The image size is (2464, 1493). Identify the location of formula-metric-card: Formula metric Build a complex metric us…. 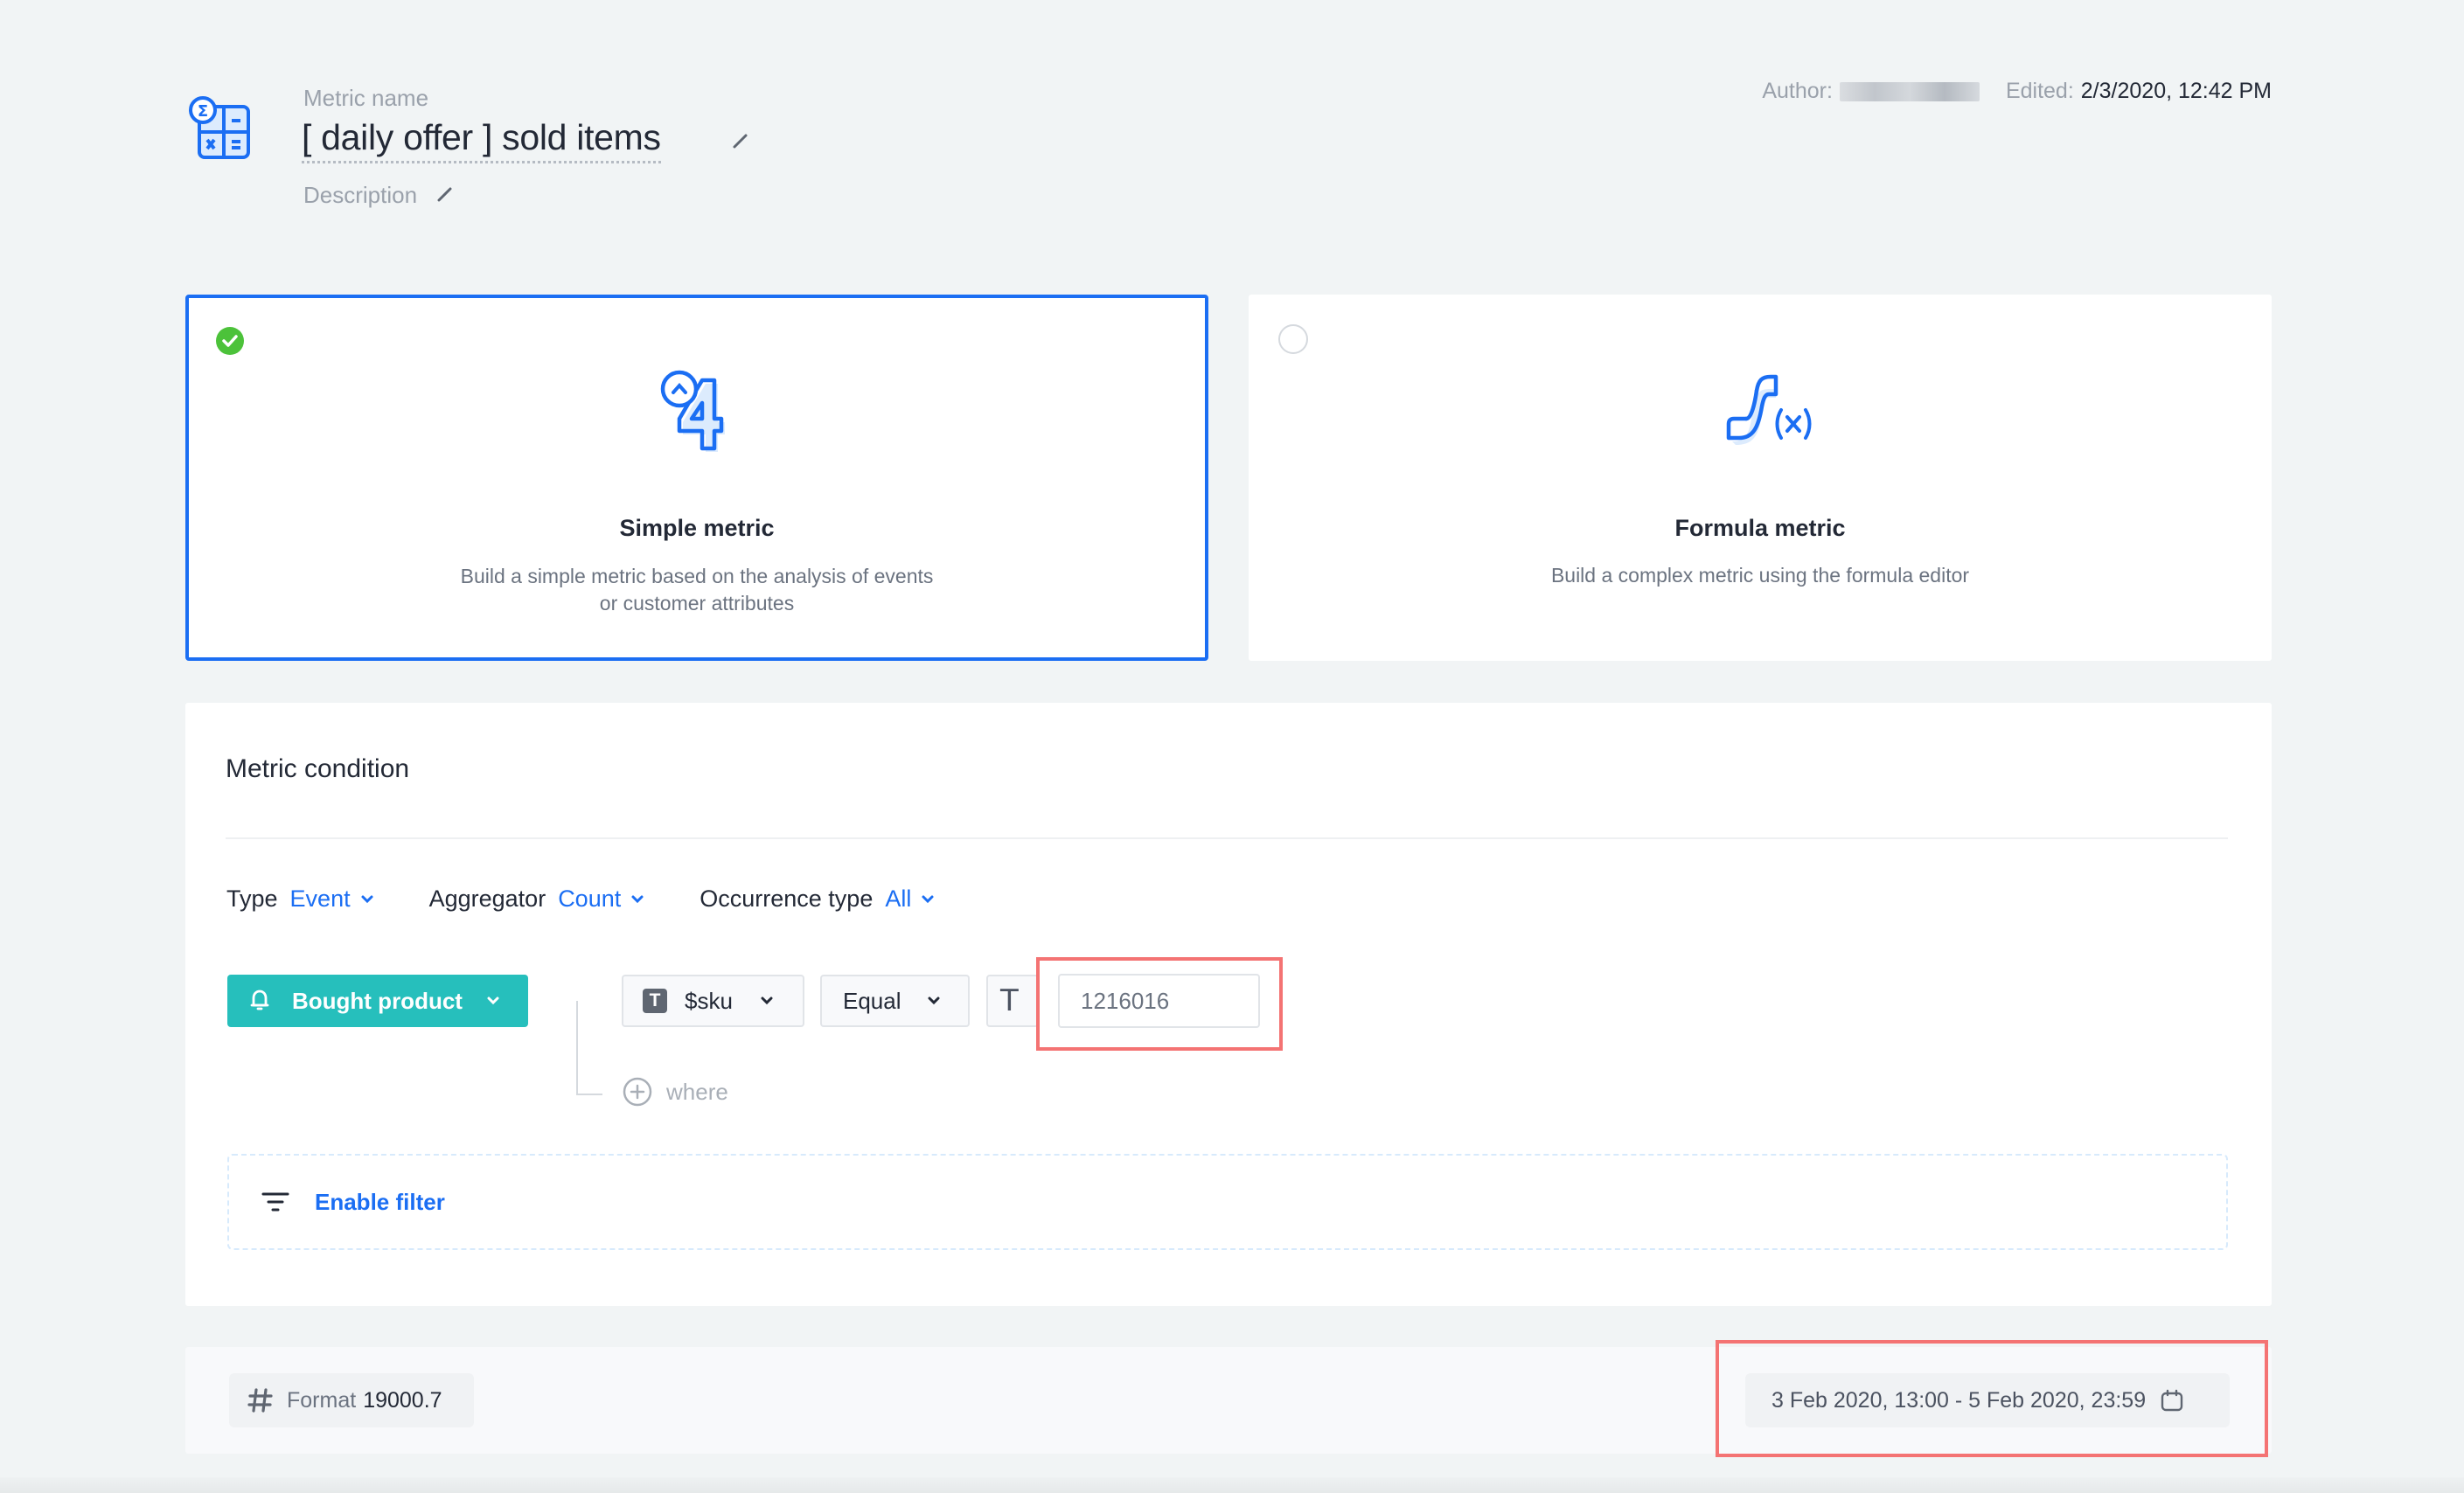
(1761, 478).